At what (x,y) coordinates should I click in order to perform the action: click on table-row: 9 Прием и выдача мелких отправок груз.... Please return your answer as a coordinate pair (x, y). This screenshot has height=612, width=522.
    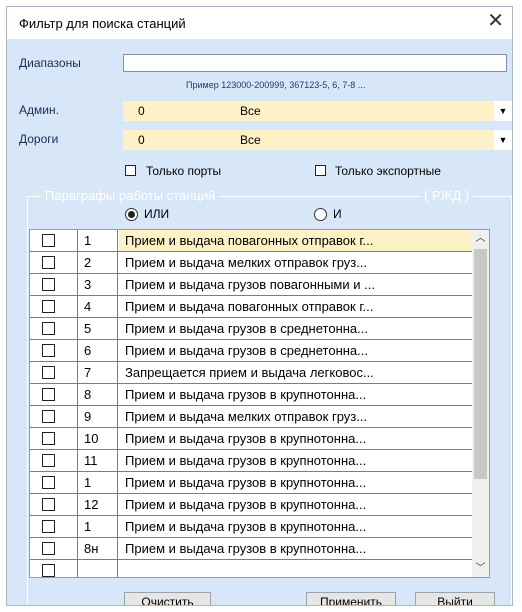
    Looking at the image, I should click on (251, 417).